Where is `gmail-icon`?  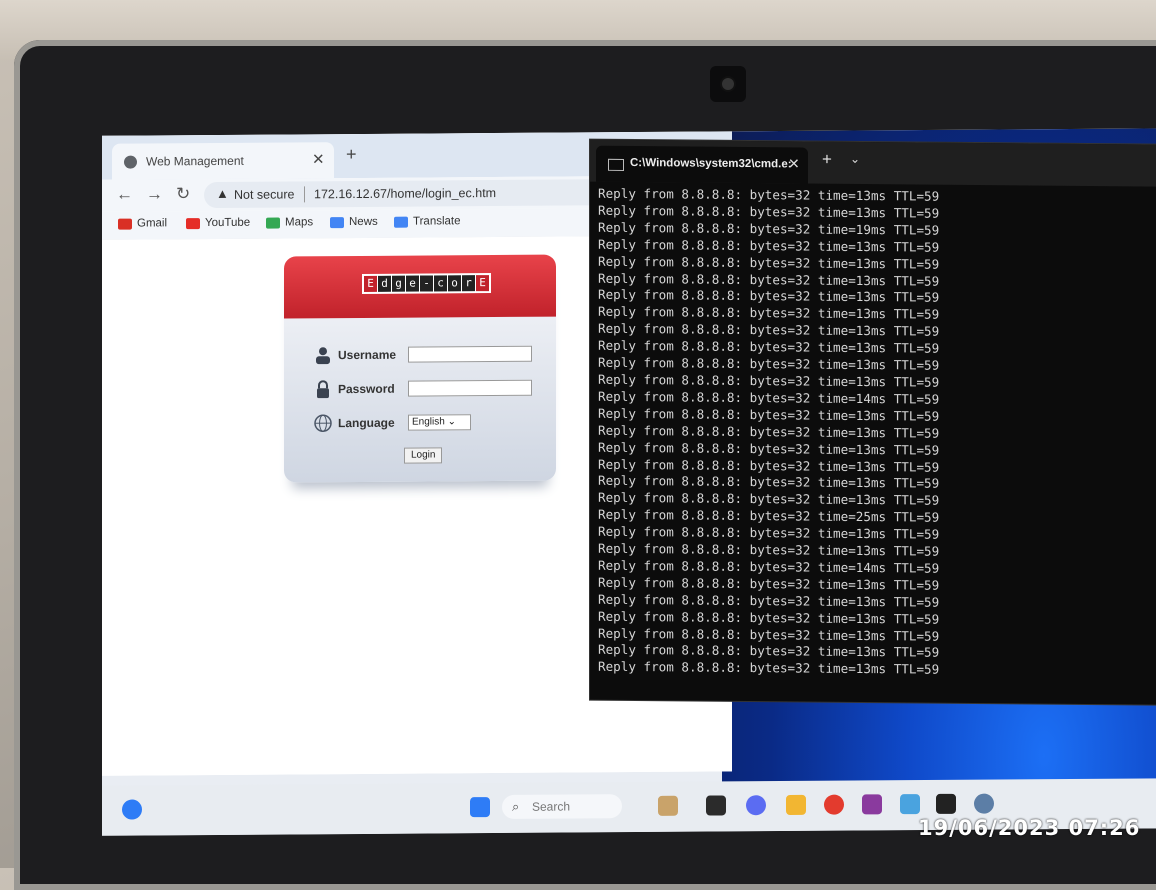
gmail-icon is located at coordinates (125, 223).